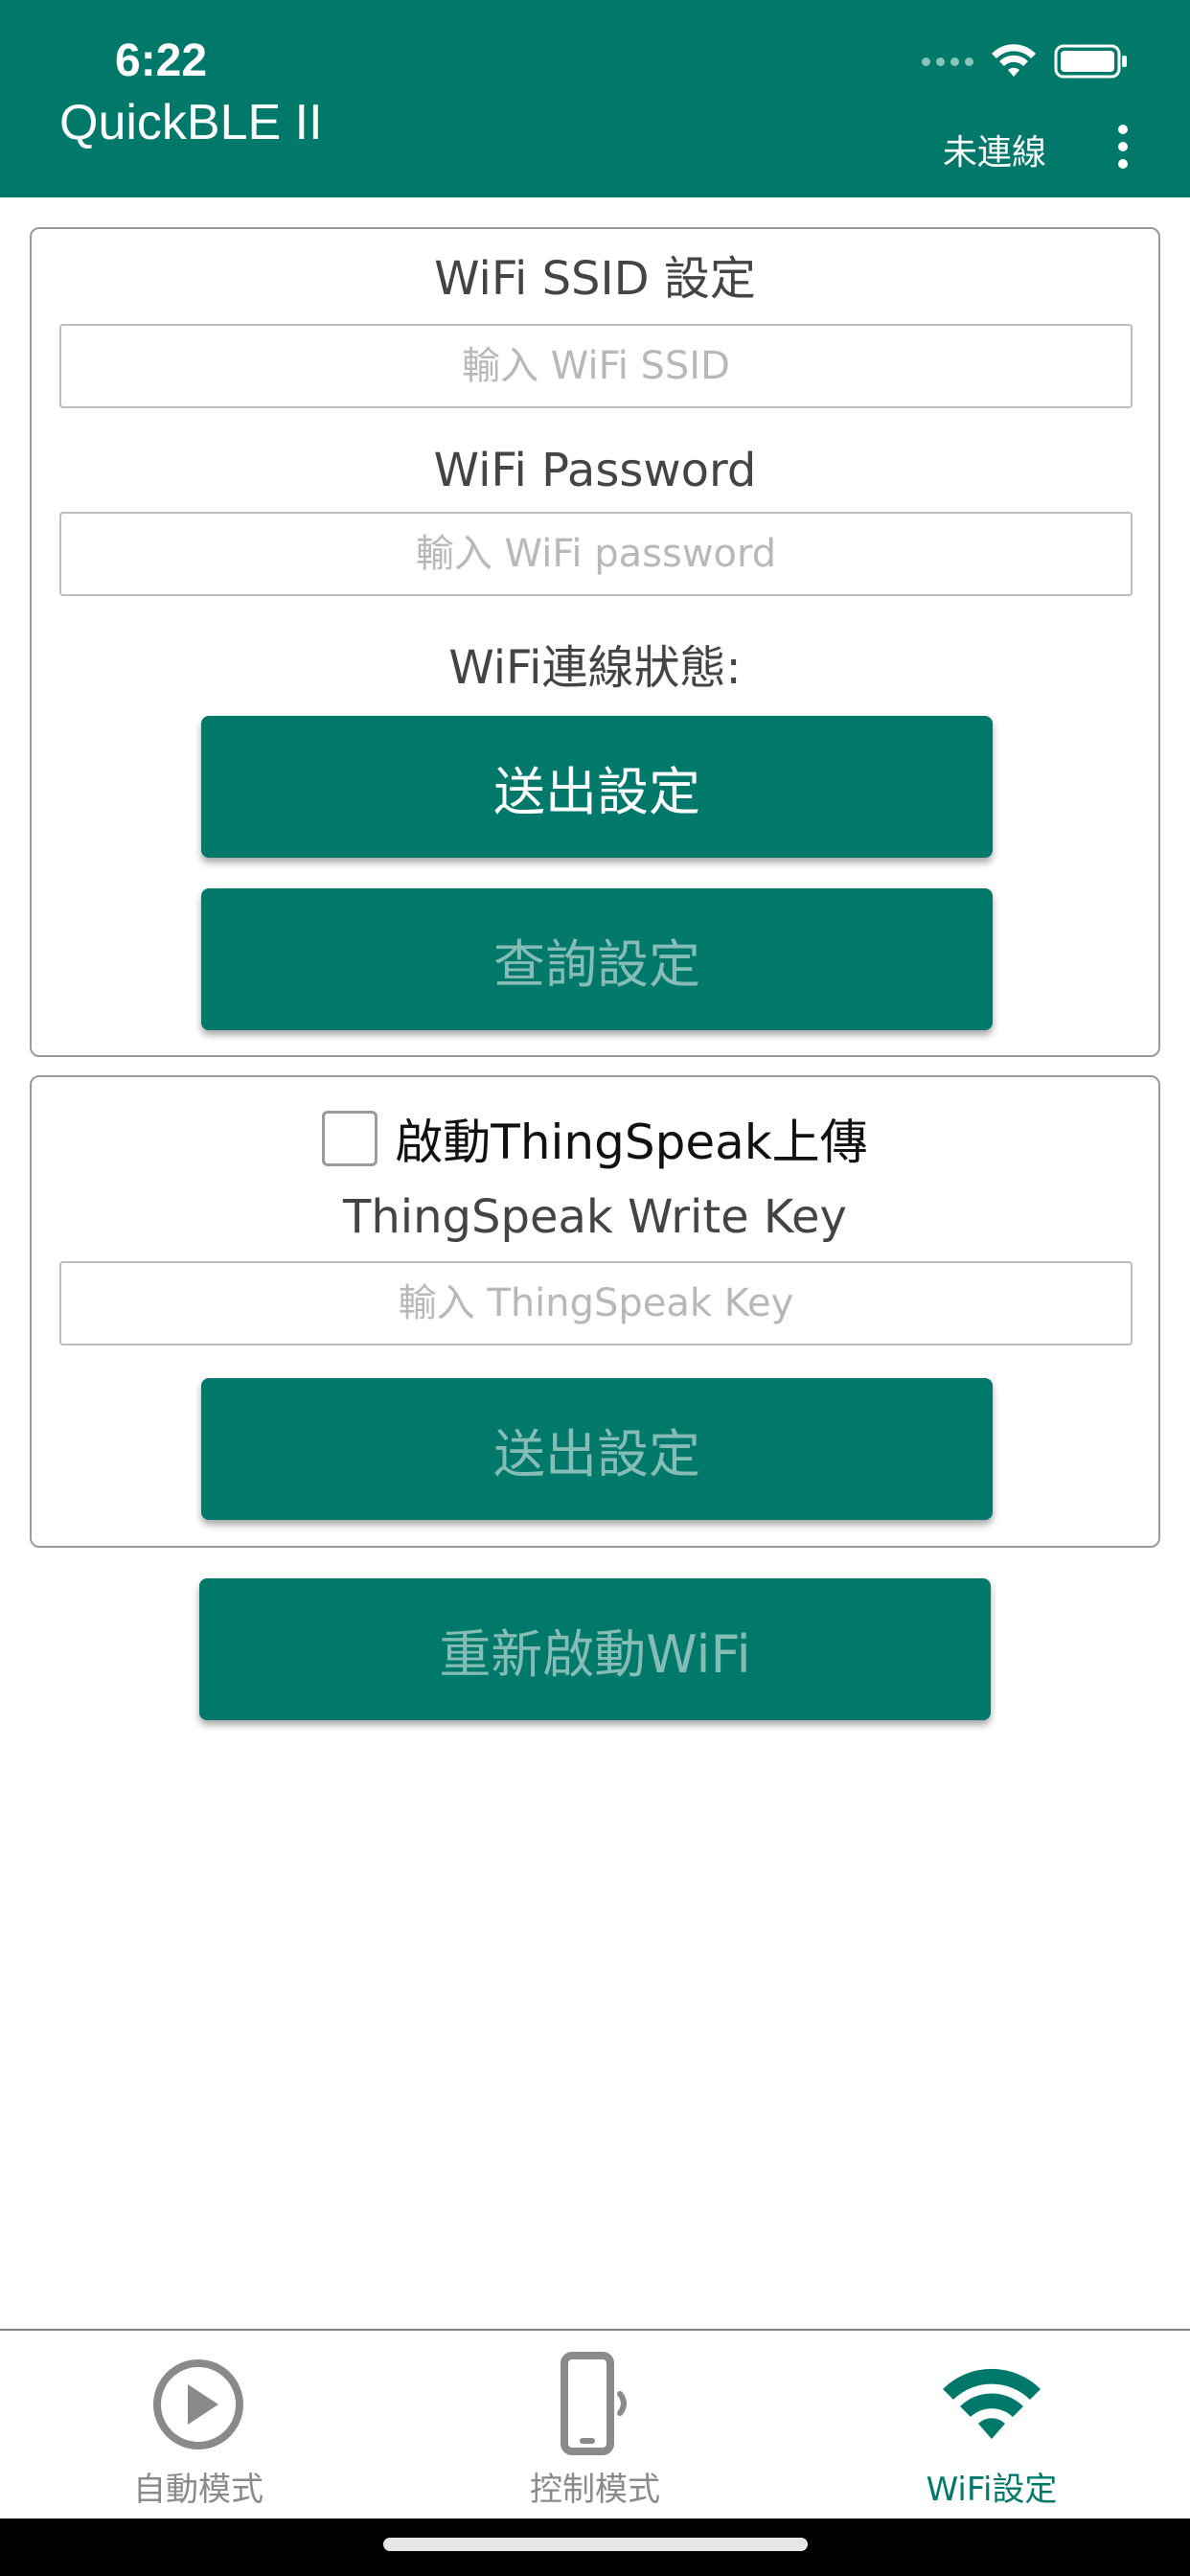  I want to click on send-thingspeak-settings-button: 送出設定, so click(597, 1449).